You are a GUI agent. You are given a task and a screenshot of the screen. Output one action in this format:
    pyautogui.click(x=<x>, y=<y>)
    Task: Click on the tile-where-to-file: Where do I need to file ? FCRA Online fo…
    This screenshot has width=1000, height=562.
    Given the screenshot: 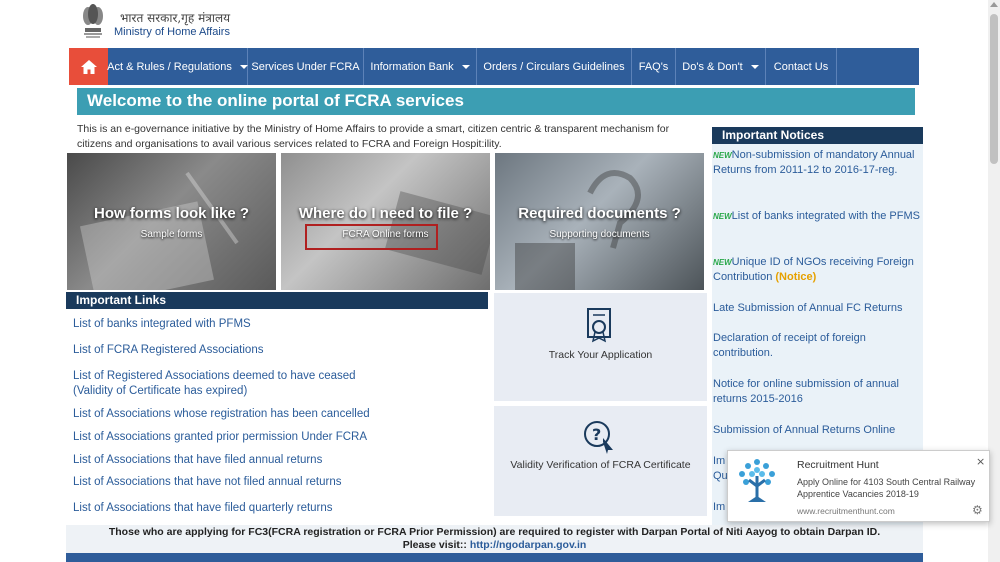 What is the action you would take?
    pyautogui.click(x=385, y=221)
    